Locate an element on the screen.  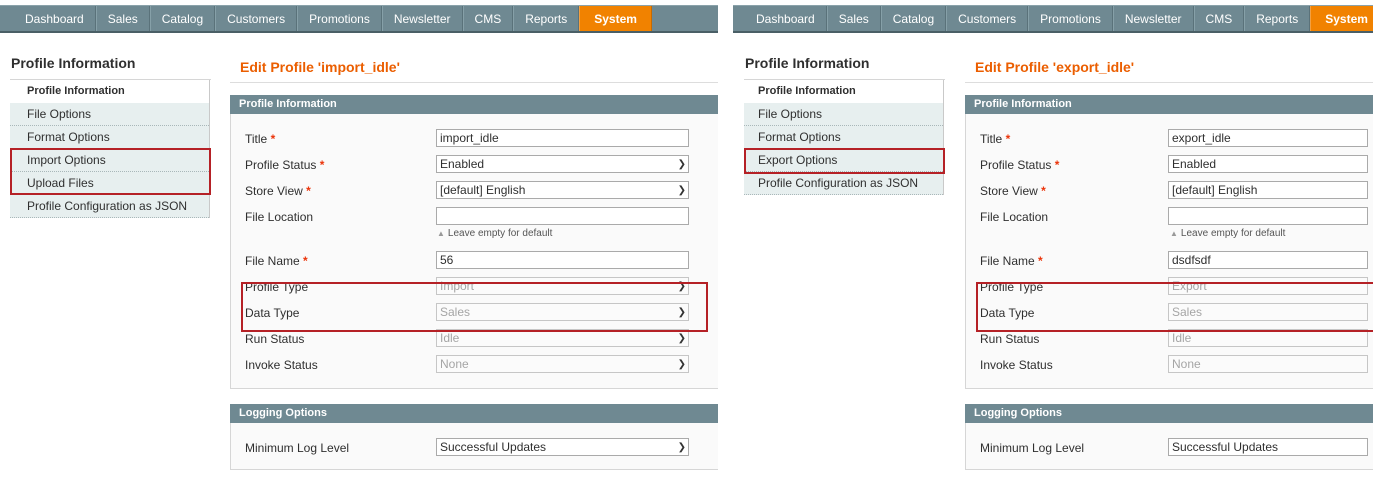
store-view-label: Store View * is located at coordinates (278, 191).